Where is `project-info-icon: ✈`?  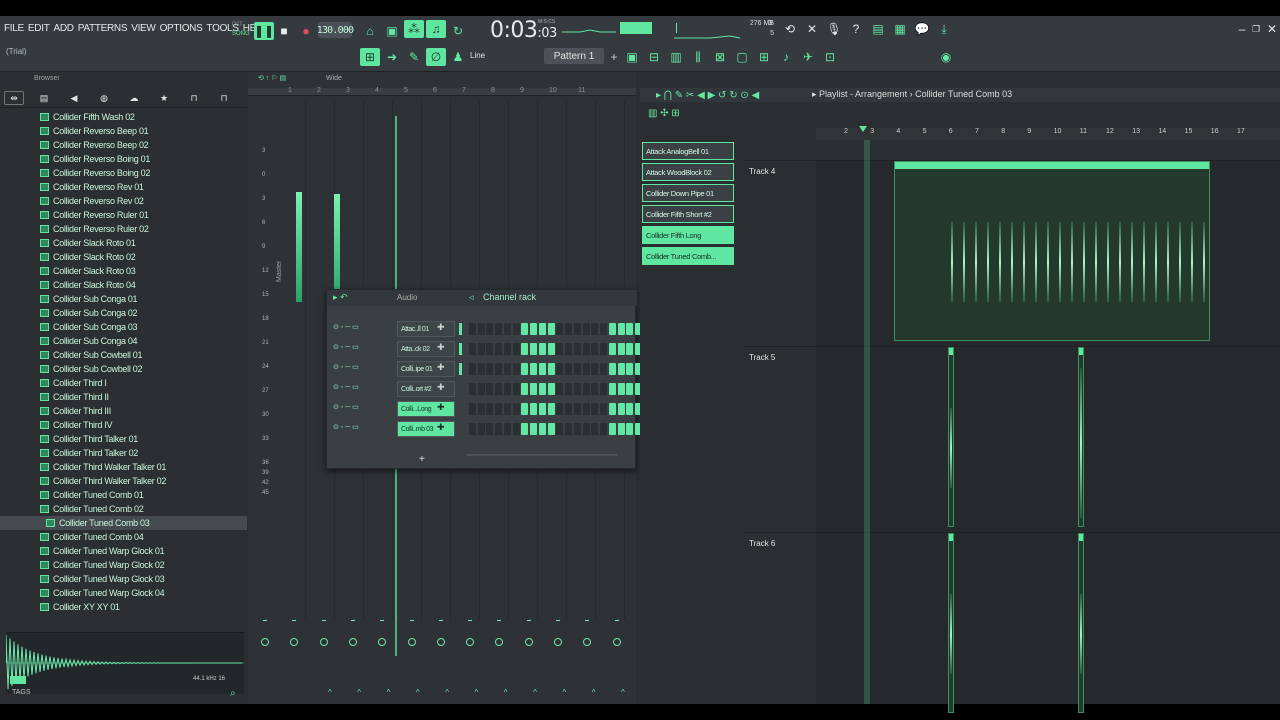
project-info-icon: ✈ is located at coordinates (808, 57).